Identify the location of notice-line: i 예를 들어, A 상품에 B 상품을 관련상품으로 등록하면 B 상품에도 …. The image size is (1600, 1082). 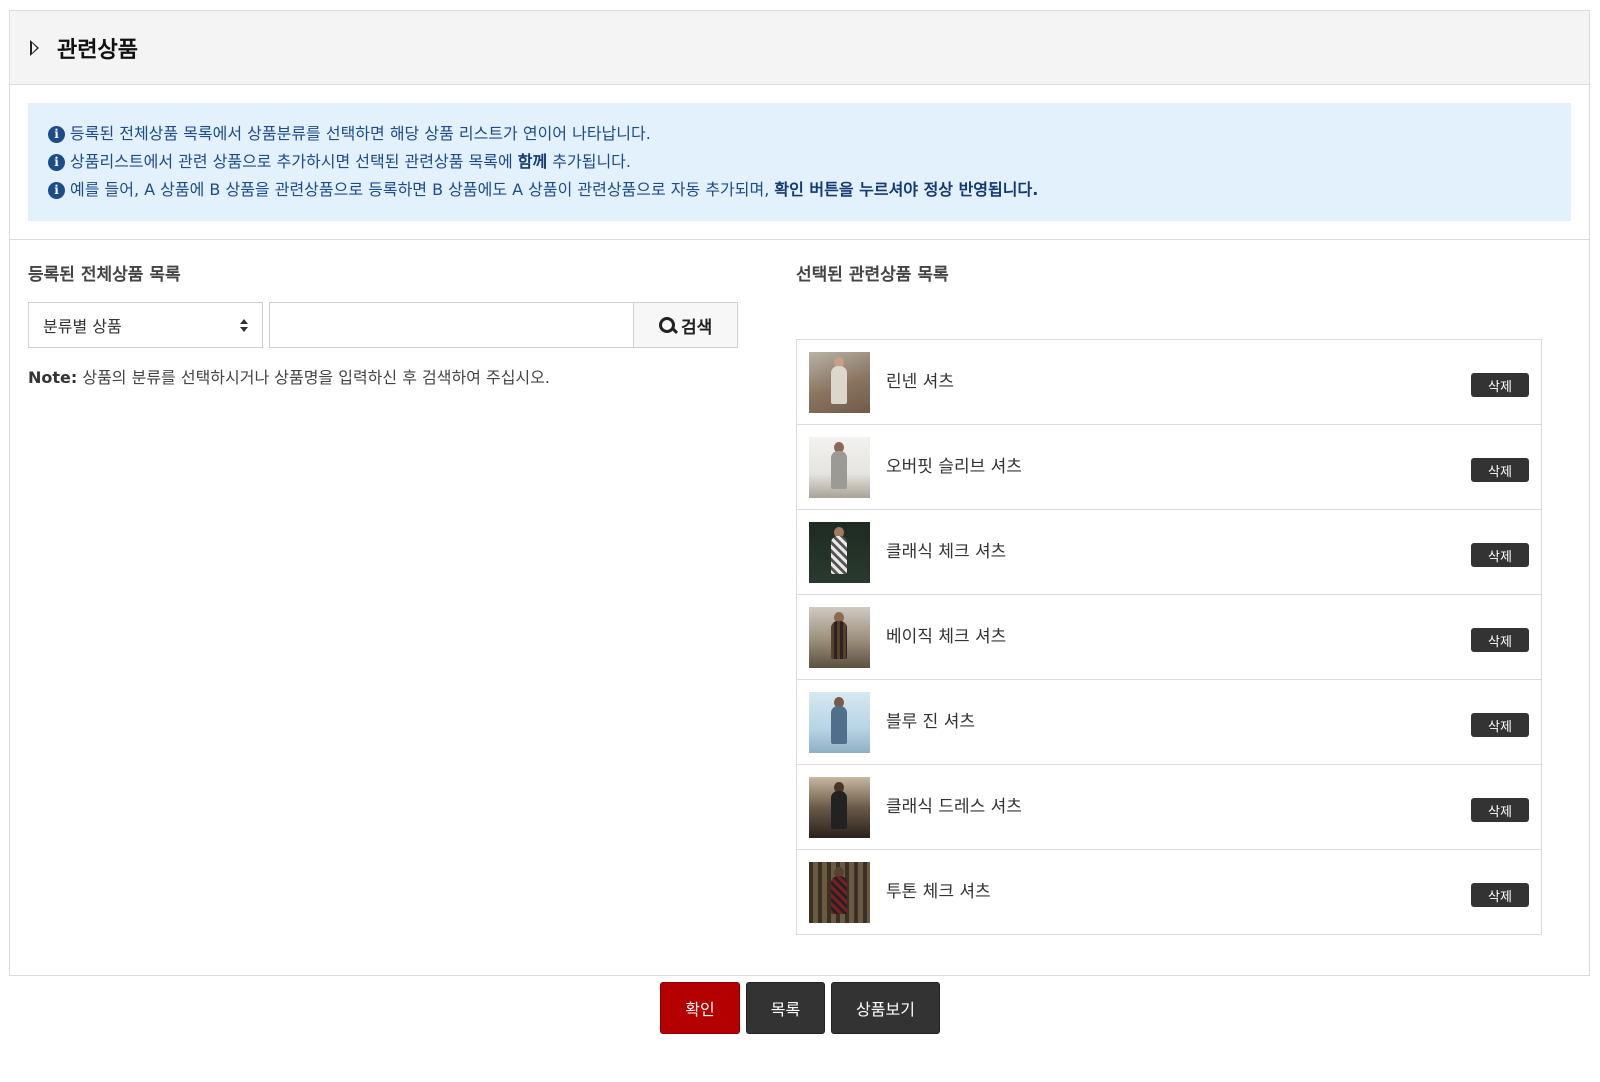
(799, 190).